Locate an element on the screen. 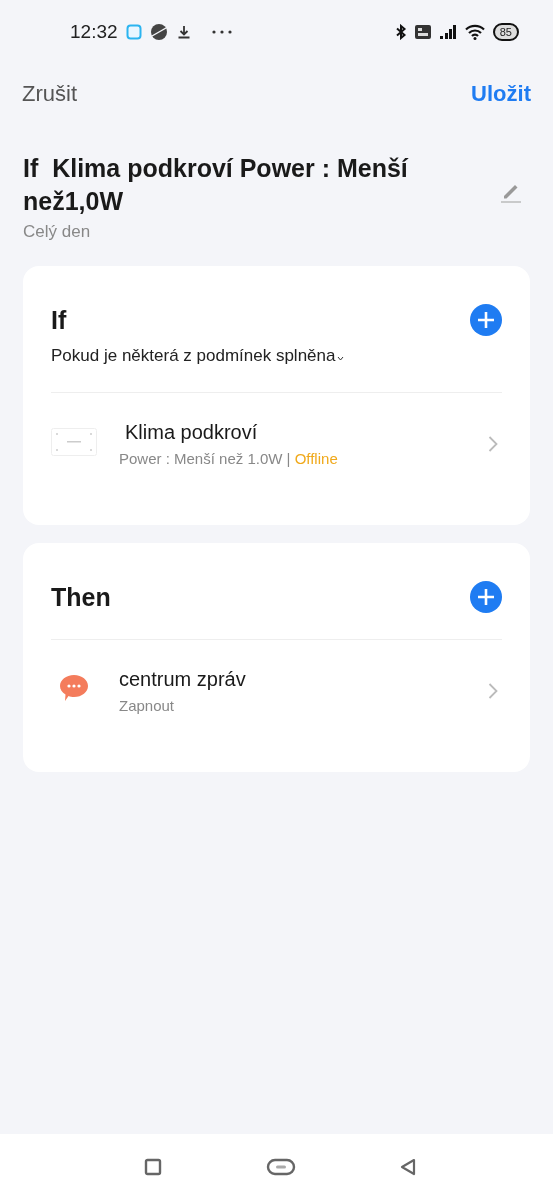 The image size is (553, 1200). item-detail: Power : Menší než 1.0W | is located at coordinates (205, 458).